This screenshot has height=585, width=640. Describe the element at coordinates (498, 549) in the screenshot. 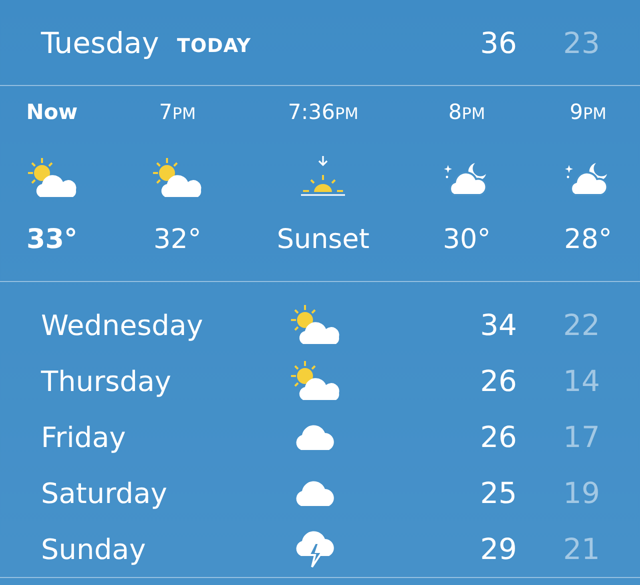

I see `high-temperature: 29` at that location.